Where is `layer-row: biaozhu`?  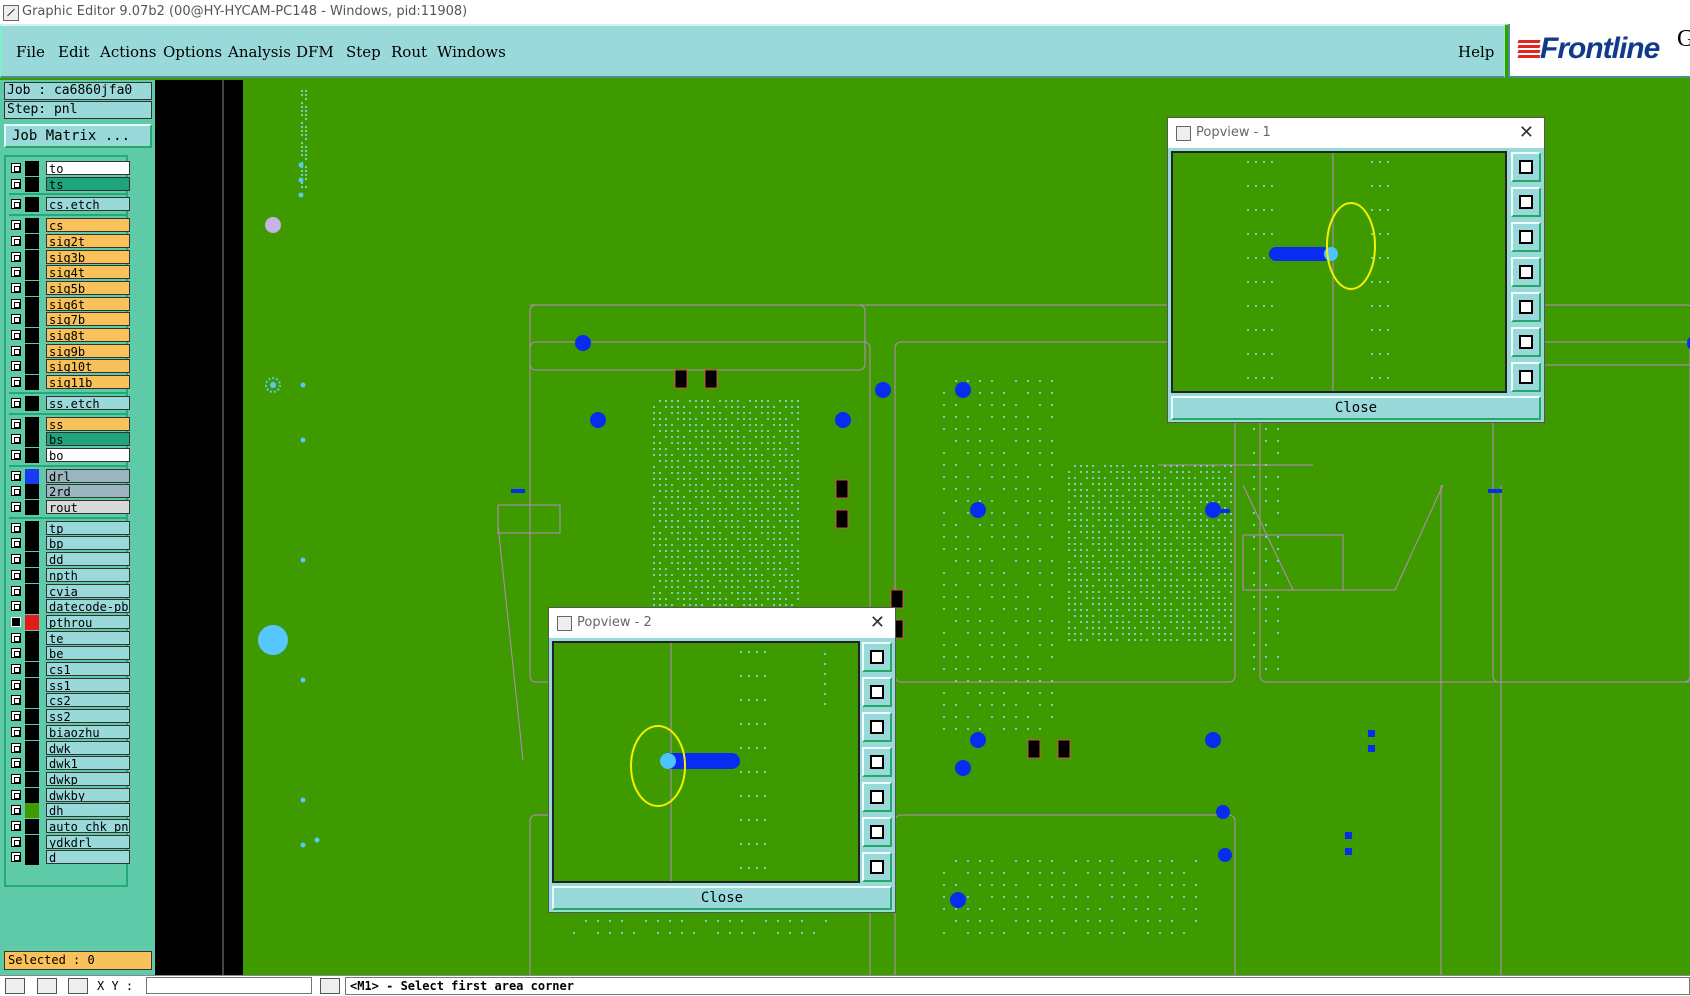
layer-row: biaozhu is located at coordinates (69, 732).